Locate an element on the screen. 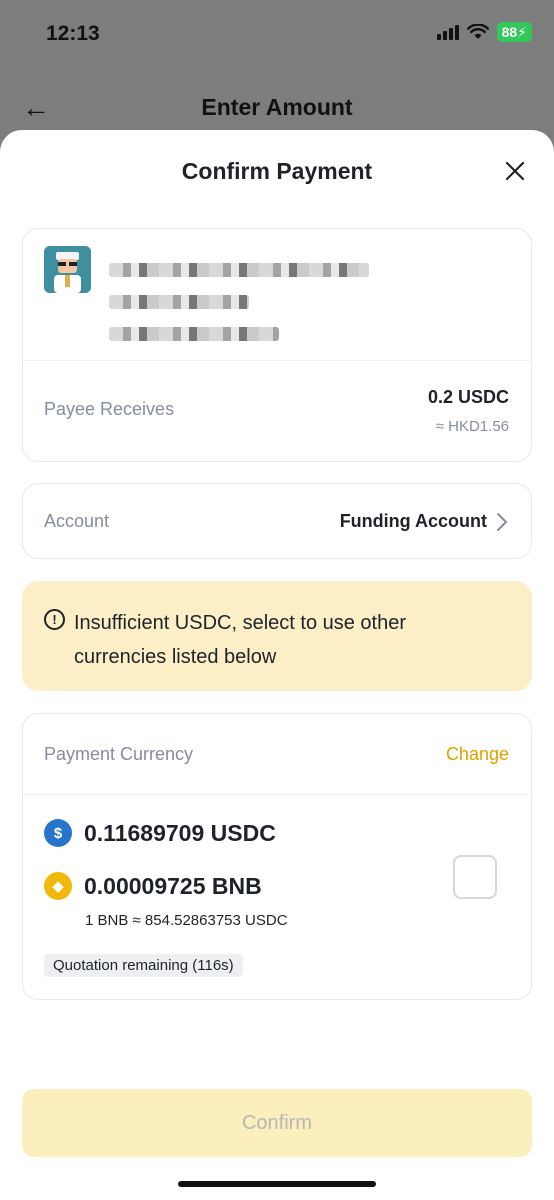  payee-id-redacted is located at coordinates (194, 334).